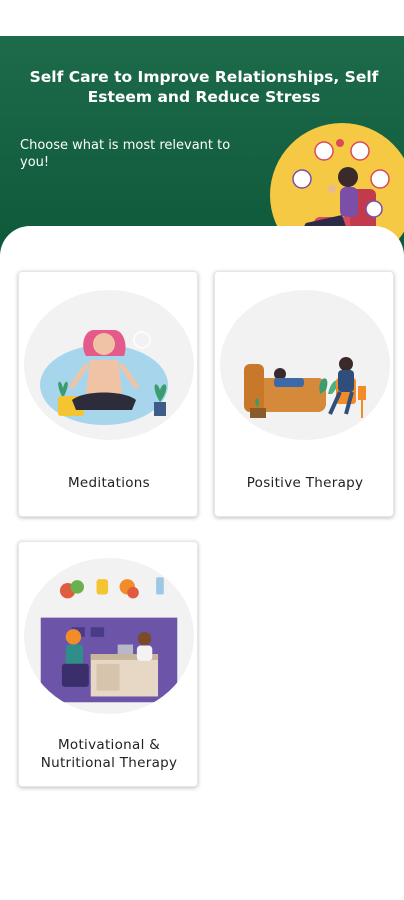 The width and height of the screenshot is (404, 900). I want to click on card-motivational-nutritional-therapy: Motivational & Nutritional Therapy, so click(108, 664).